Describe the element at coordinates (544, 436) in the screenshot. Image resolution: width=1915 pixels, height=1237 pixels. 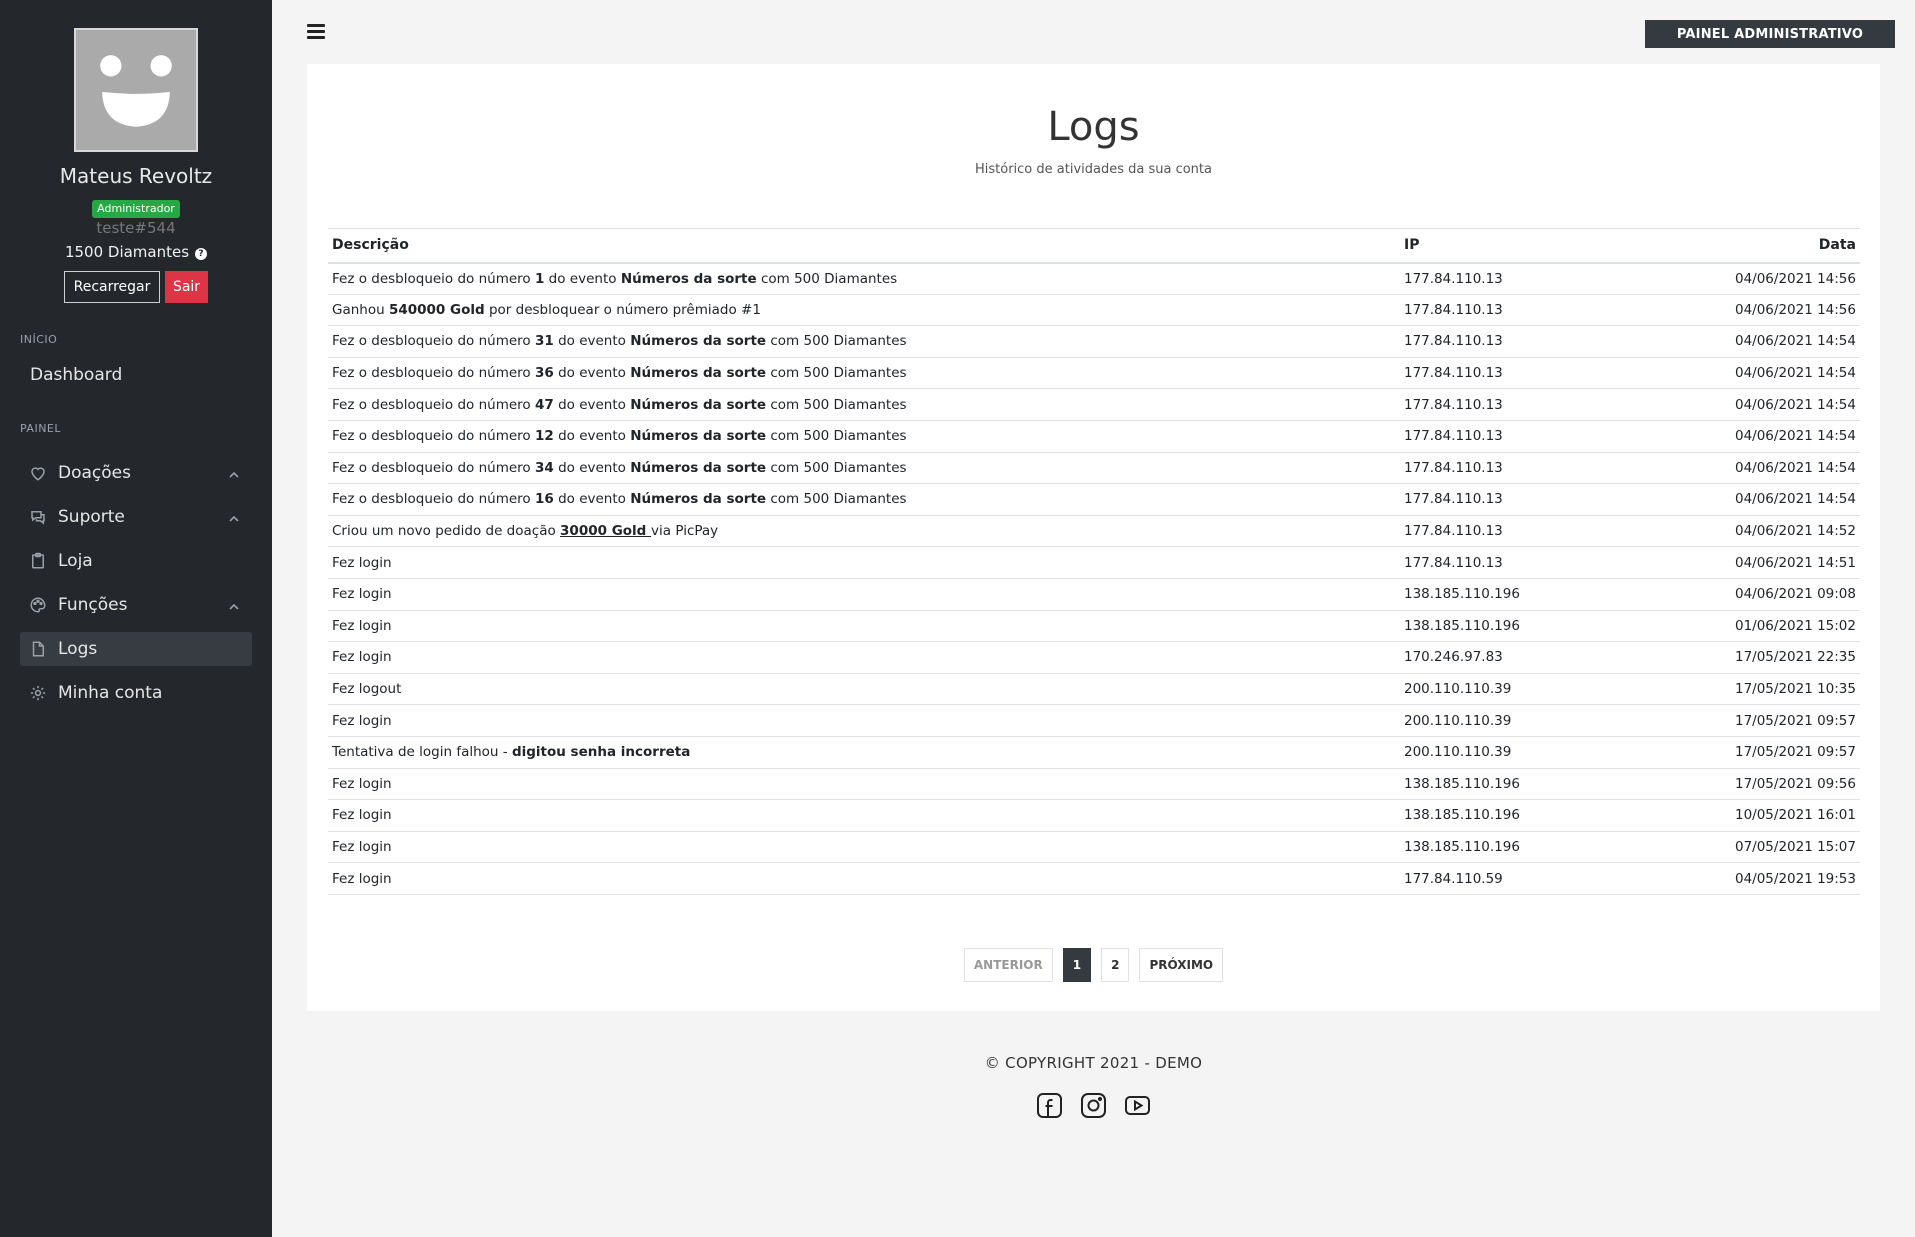
I see `log-text-segment: 12` at that location.